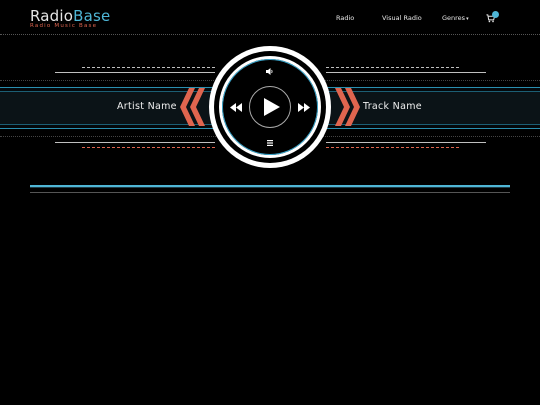 Image resolution: width=540 pixels, height=405 pixels. Describe the element at coordinates (392, 147) in the screenshot. I see `accent-dash-lower-right` at that location.